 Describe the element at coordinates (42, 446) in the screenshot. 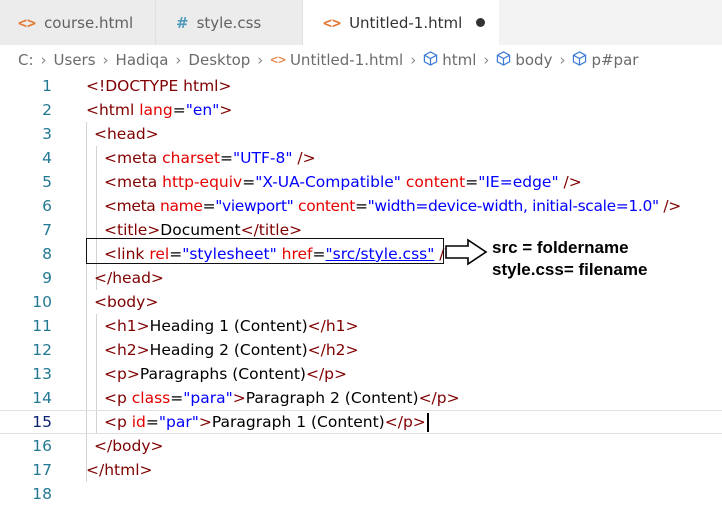

I see `line-number: 16` at that location.